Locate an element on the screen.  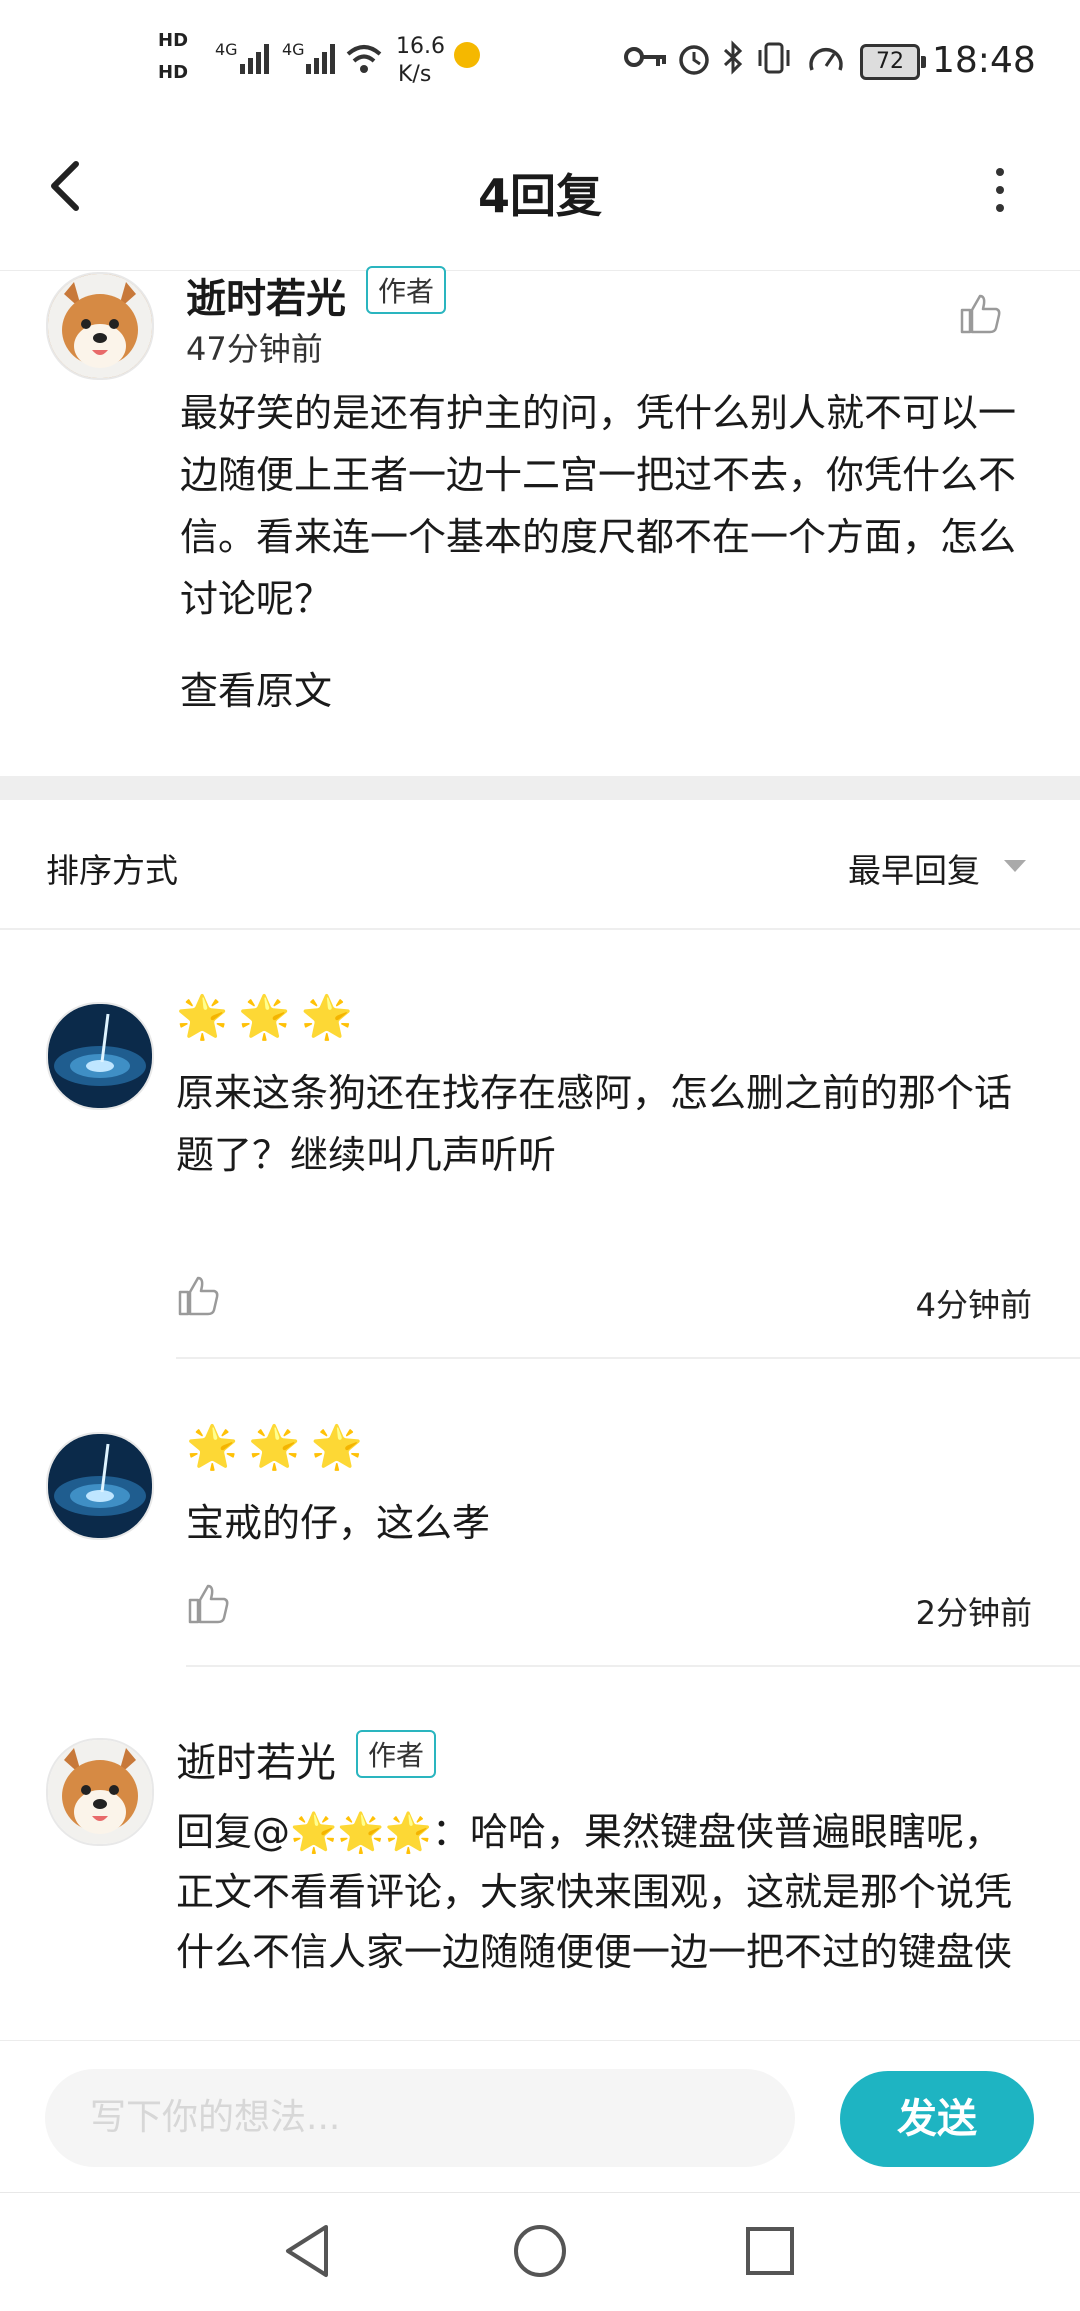
reply-item: 🌟🌟🌟 宝戒的仔，这么孝 2分钟前 is located at coordinates (540, 1512).